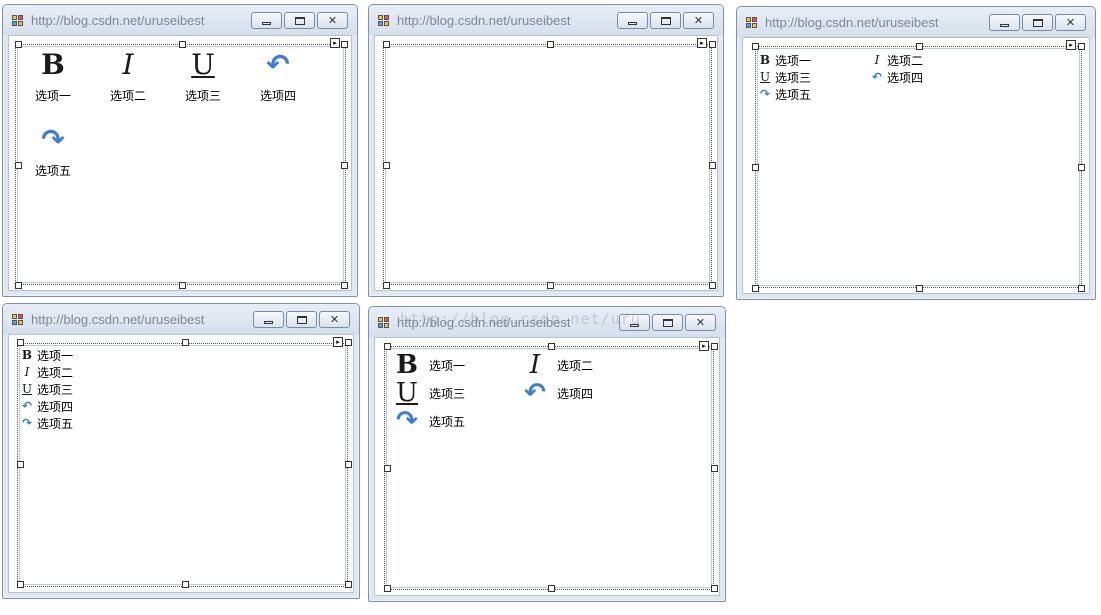 The width and height of the screenshot is (1101, 615). I want to click on bold-icon: B, so click(53, 64).